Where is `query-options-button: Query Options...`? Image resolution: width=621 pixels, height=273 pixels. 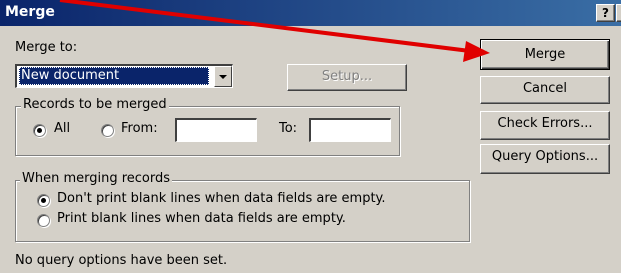
query-options-button: Query Options... is located at coordinates (545, 159).